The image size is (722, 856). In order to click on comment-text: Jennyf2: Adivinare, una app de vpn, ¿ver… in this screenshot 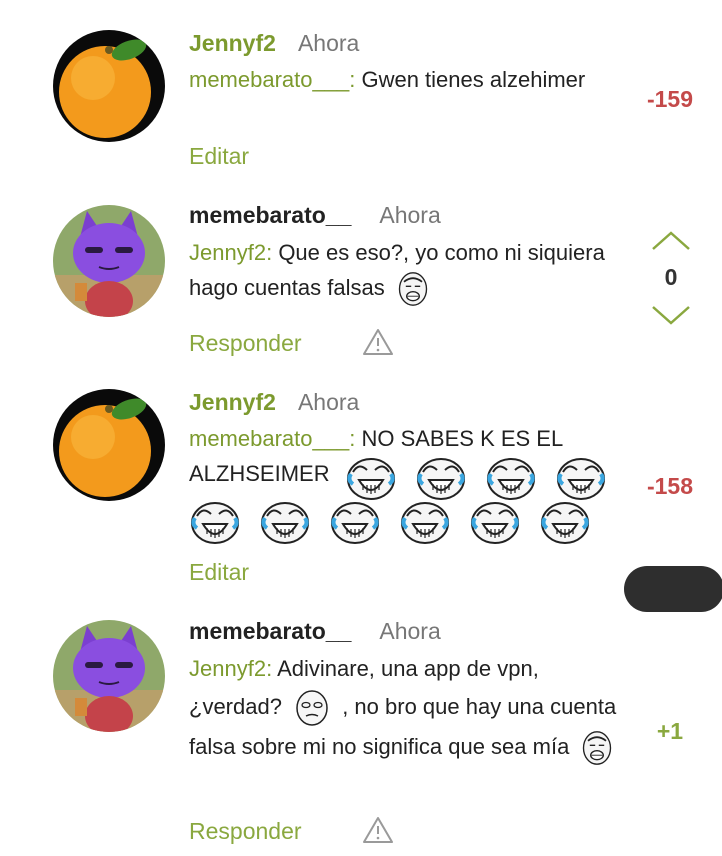, I will do `click(409, 708)`.